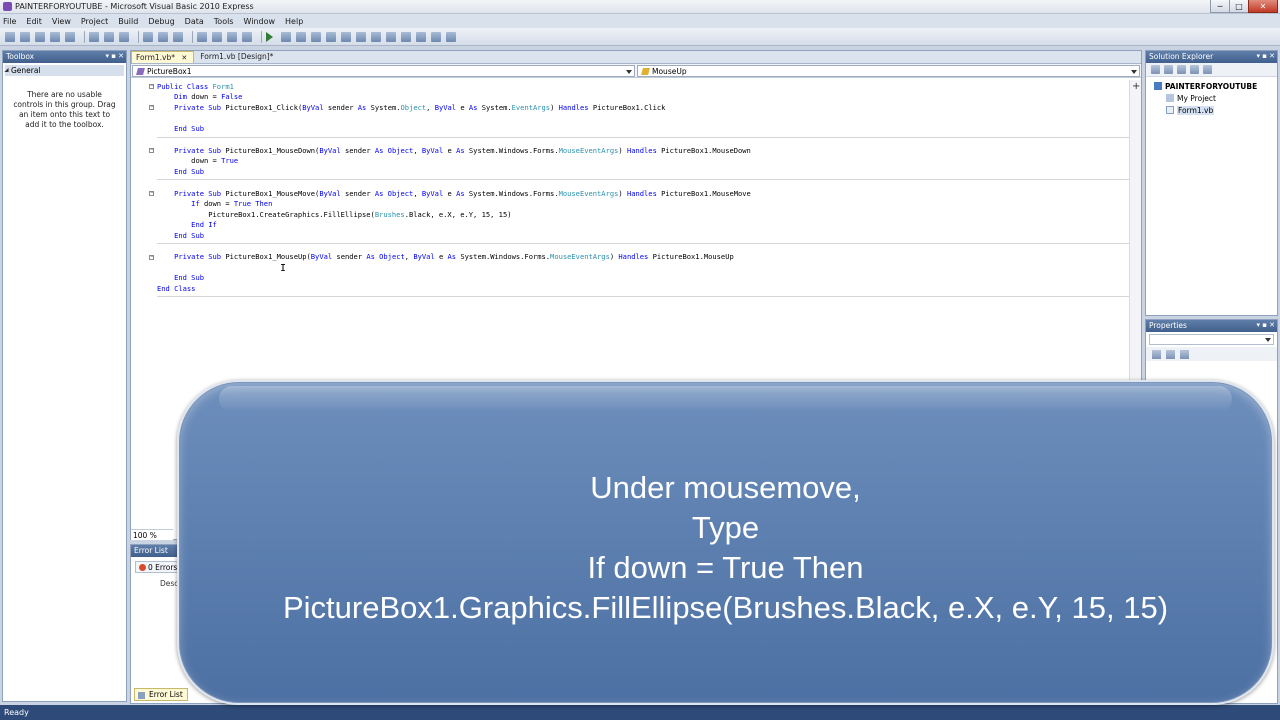  What do you see at coordinates (340, 107) in the screenshot?
I see `code-token: sender` at bounding box center [340, 107].